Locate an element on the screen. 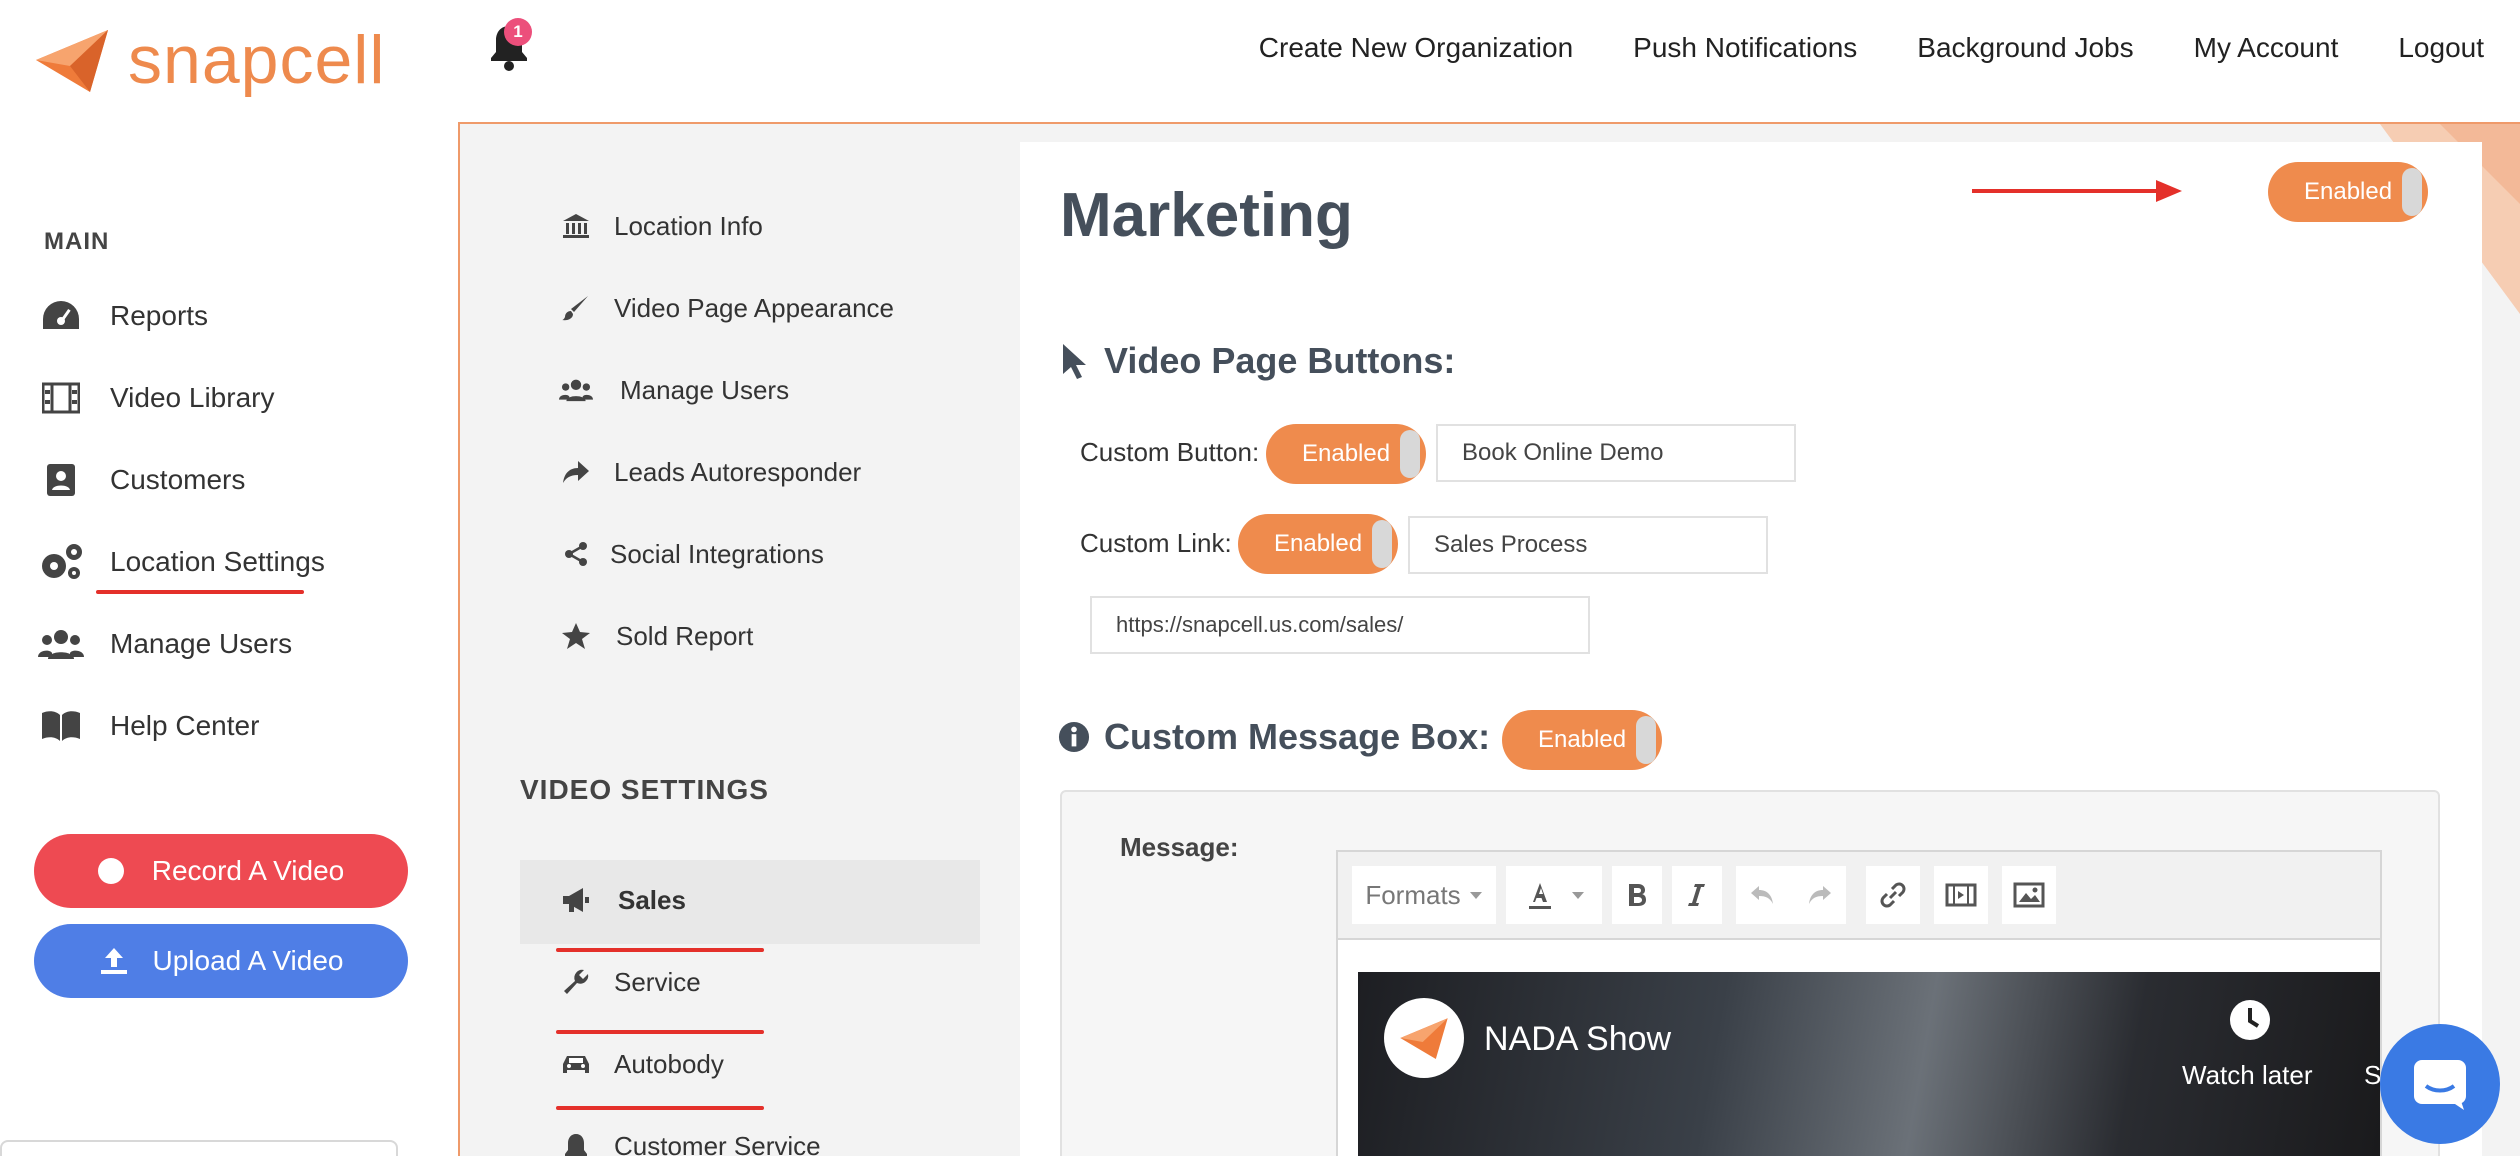 Image resolution: width=2520 pixels, height=1156 pixels. share-label-cut: S is located at coordinates (2372, 1075).